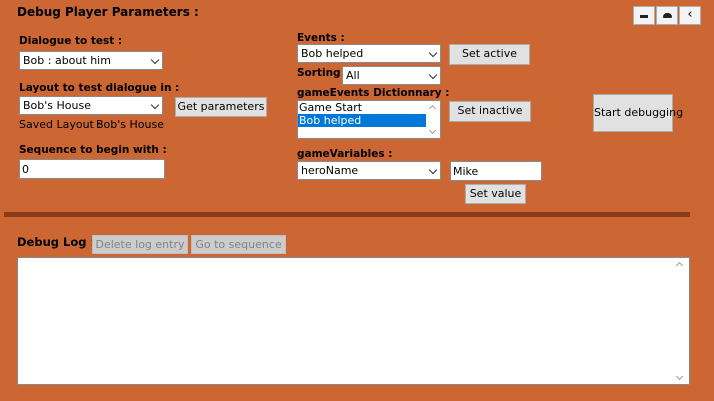  I want to click on chevron-left-icon: ‹, so click(690, 15).